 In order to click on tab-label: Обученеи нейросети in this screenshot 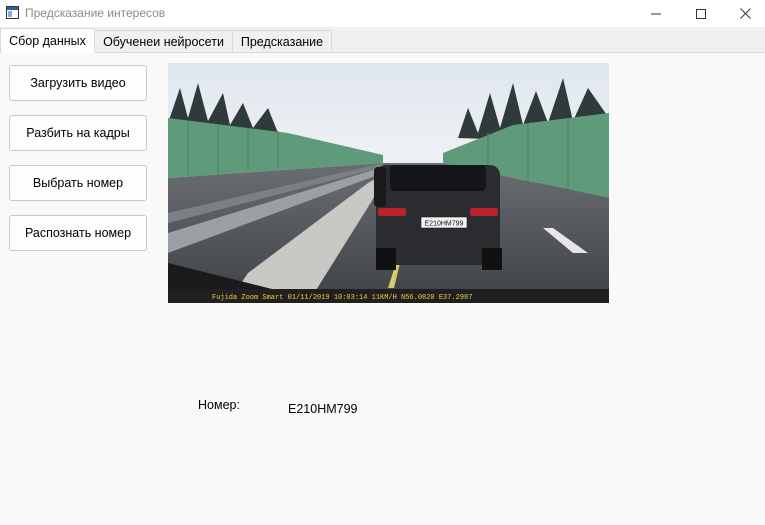, I will do `click(163, 41)`.